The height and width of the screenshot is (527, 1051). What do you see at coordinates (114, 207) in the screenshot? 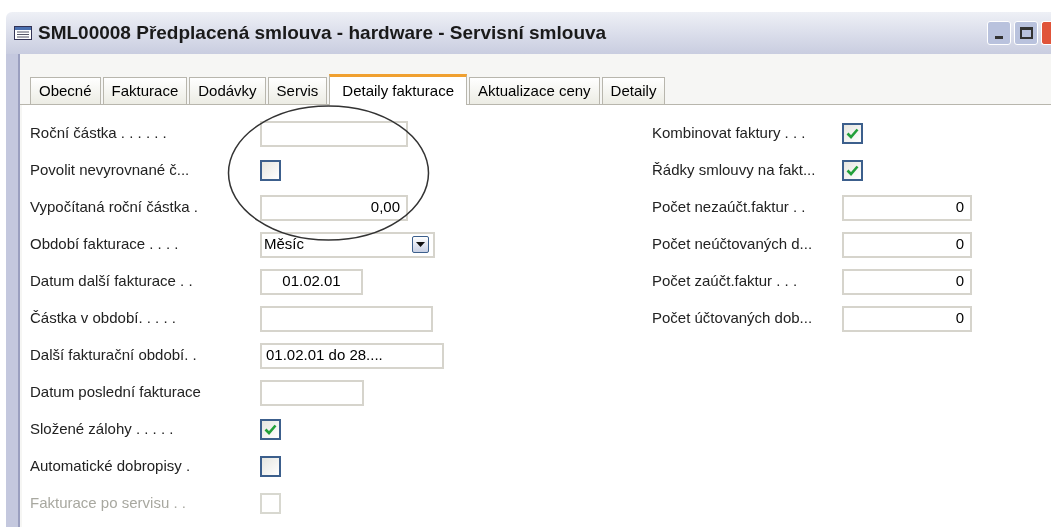
I see `field-label: Vypočítaná roční částka .` at bounding box center [114, 207].